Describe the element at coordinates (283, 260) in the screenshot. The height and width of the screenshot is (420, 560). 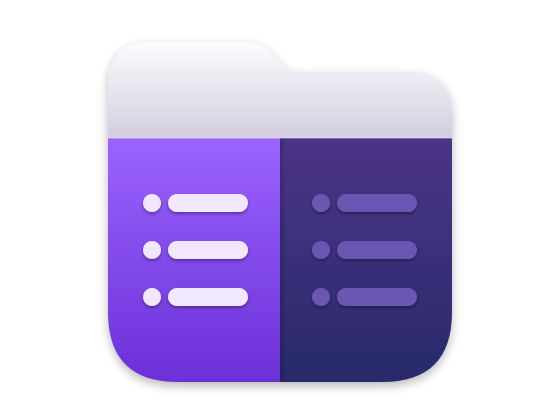
I see `pane-divider` at that location.